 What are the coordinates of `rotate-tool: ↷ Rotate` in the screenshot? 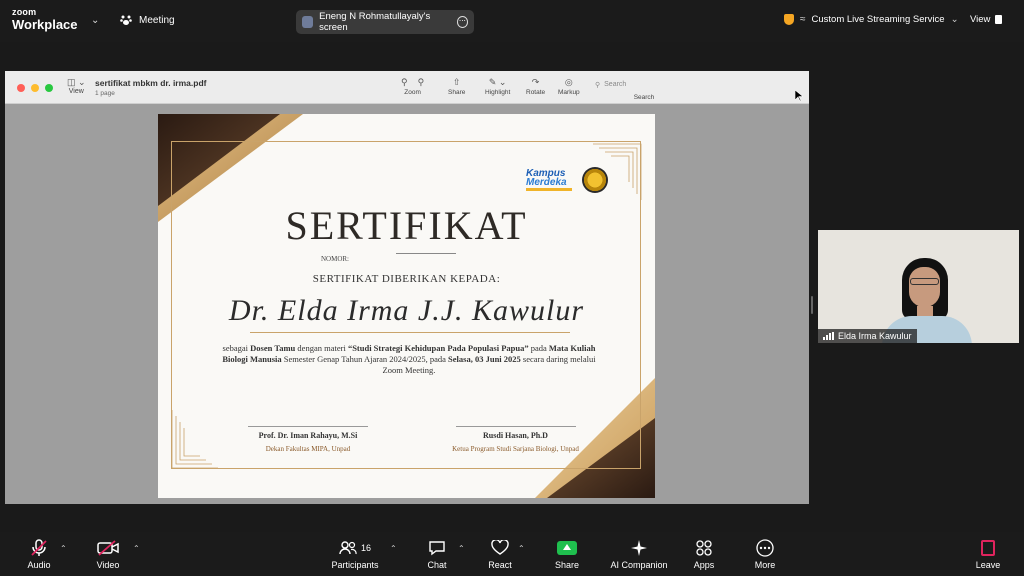 It's located at (535, 86).